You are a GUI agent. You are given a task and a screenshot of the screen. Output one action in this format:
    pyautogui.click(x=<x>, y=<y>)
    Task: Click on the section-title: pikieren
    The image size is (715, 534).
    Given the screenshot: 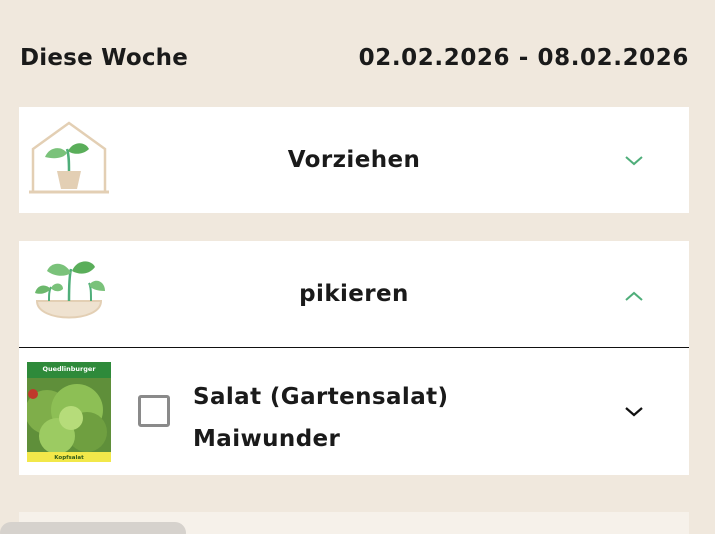 What is the action you would take?
    pyautogui.click(x=354, y=294)
    